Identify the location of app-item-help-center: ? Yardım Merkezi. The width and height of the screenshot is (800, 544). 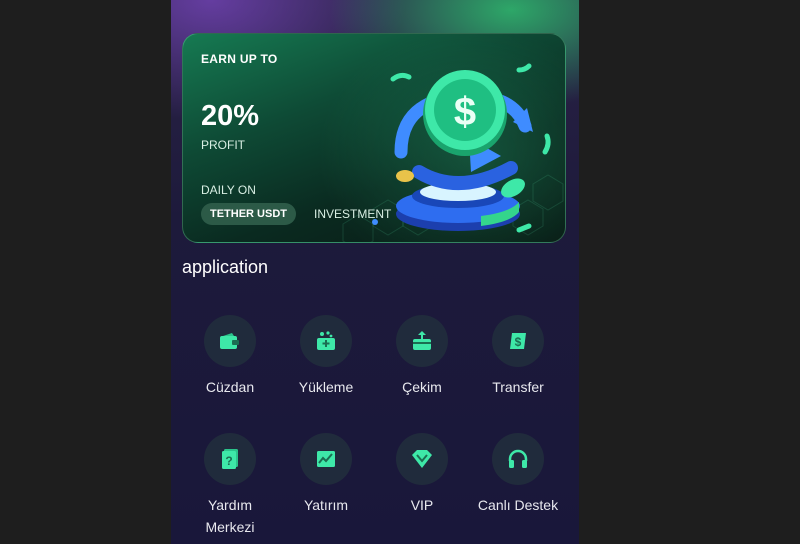
(230, 485).